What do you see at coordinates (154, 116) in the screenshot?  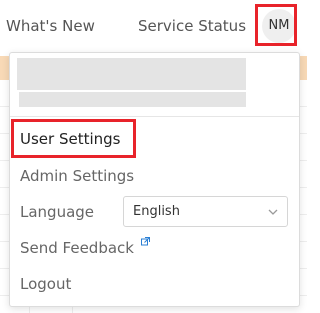 I see `menu-divider` at bounding box center [154, 116].